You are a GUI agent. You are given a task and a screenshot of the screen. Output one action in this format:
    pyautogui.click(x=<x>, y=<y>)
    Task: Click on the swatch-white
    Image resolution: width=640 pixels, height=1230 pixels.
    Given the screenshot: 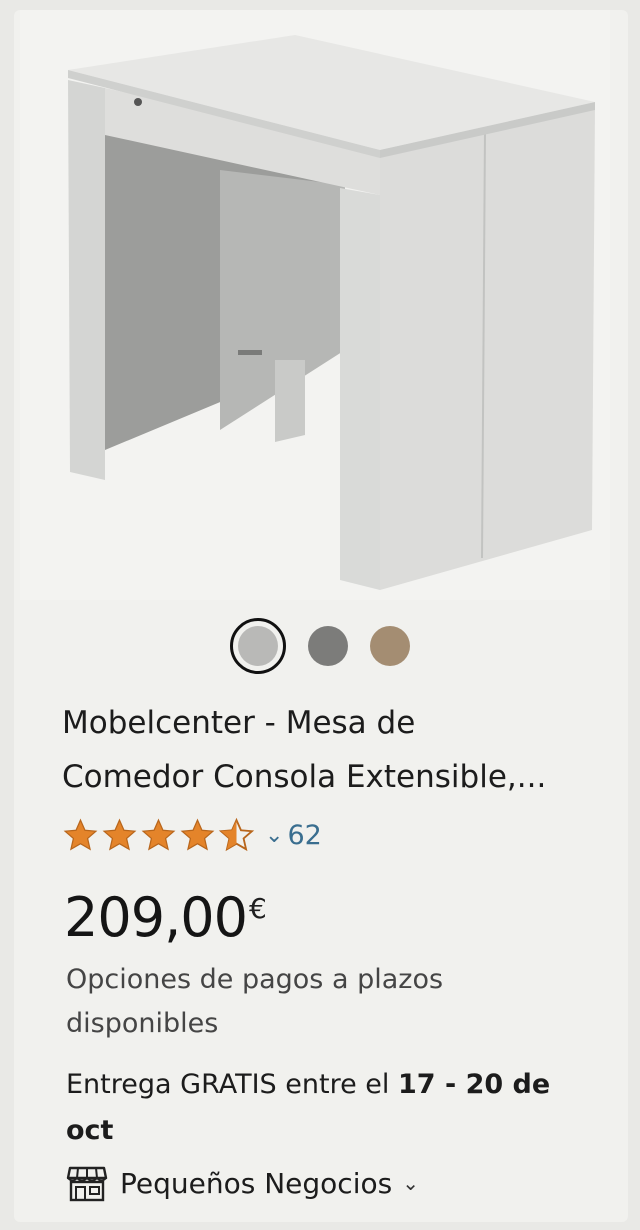 What is the action you would take?
    pyautogui.click(x=258, y=646)
    